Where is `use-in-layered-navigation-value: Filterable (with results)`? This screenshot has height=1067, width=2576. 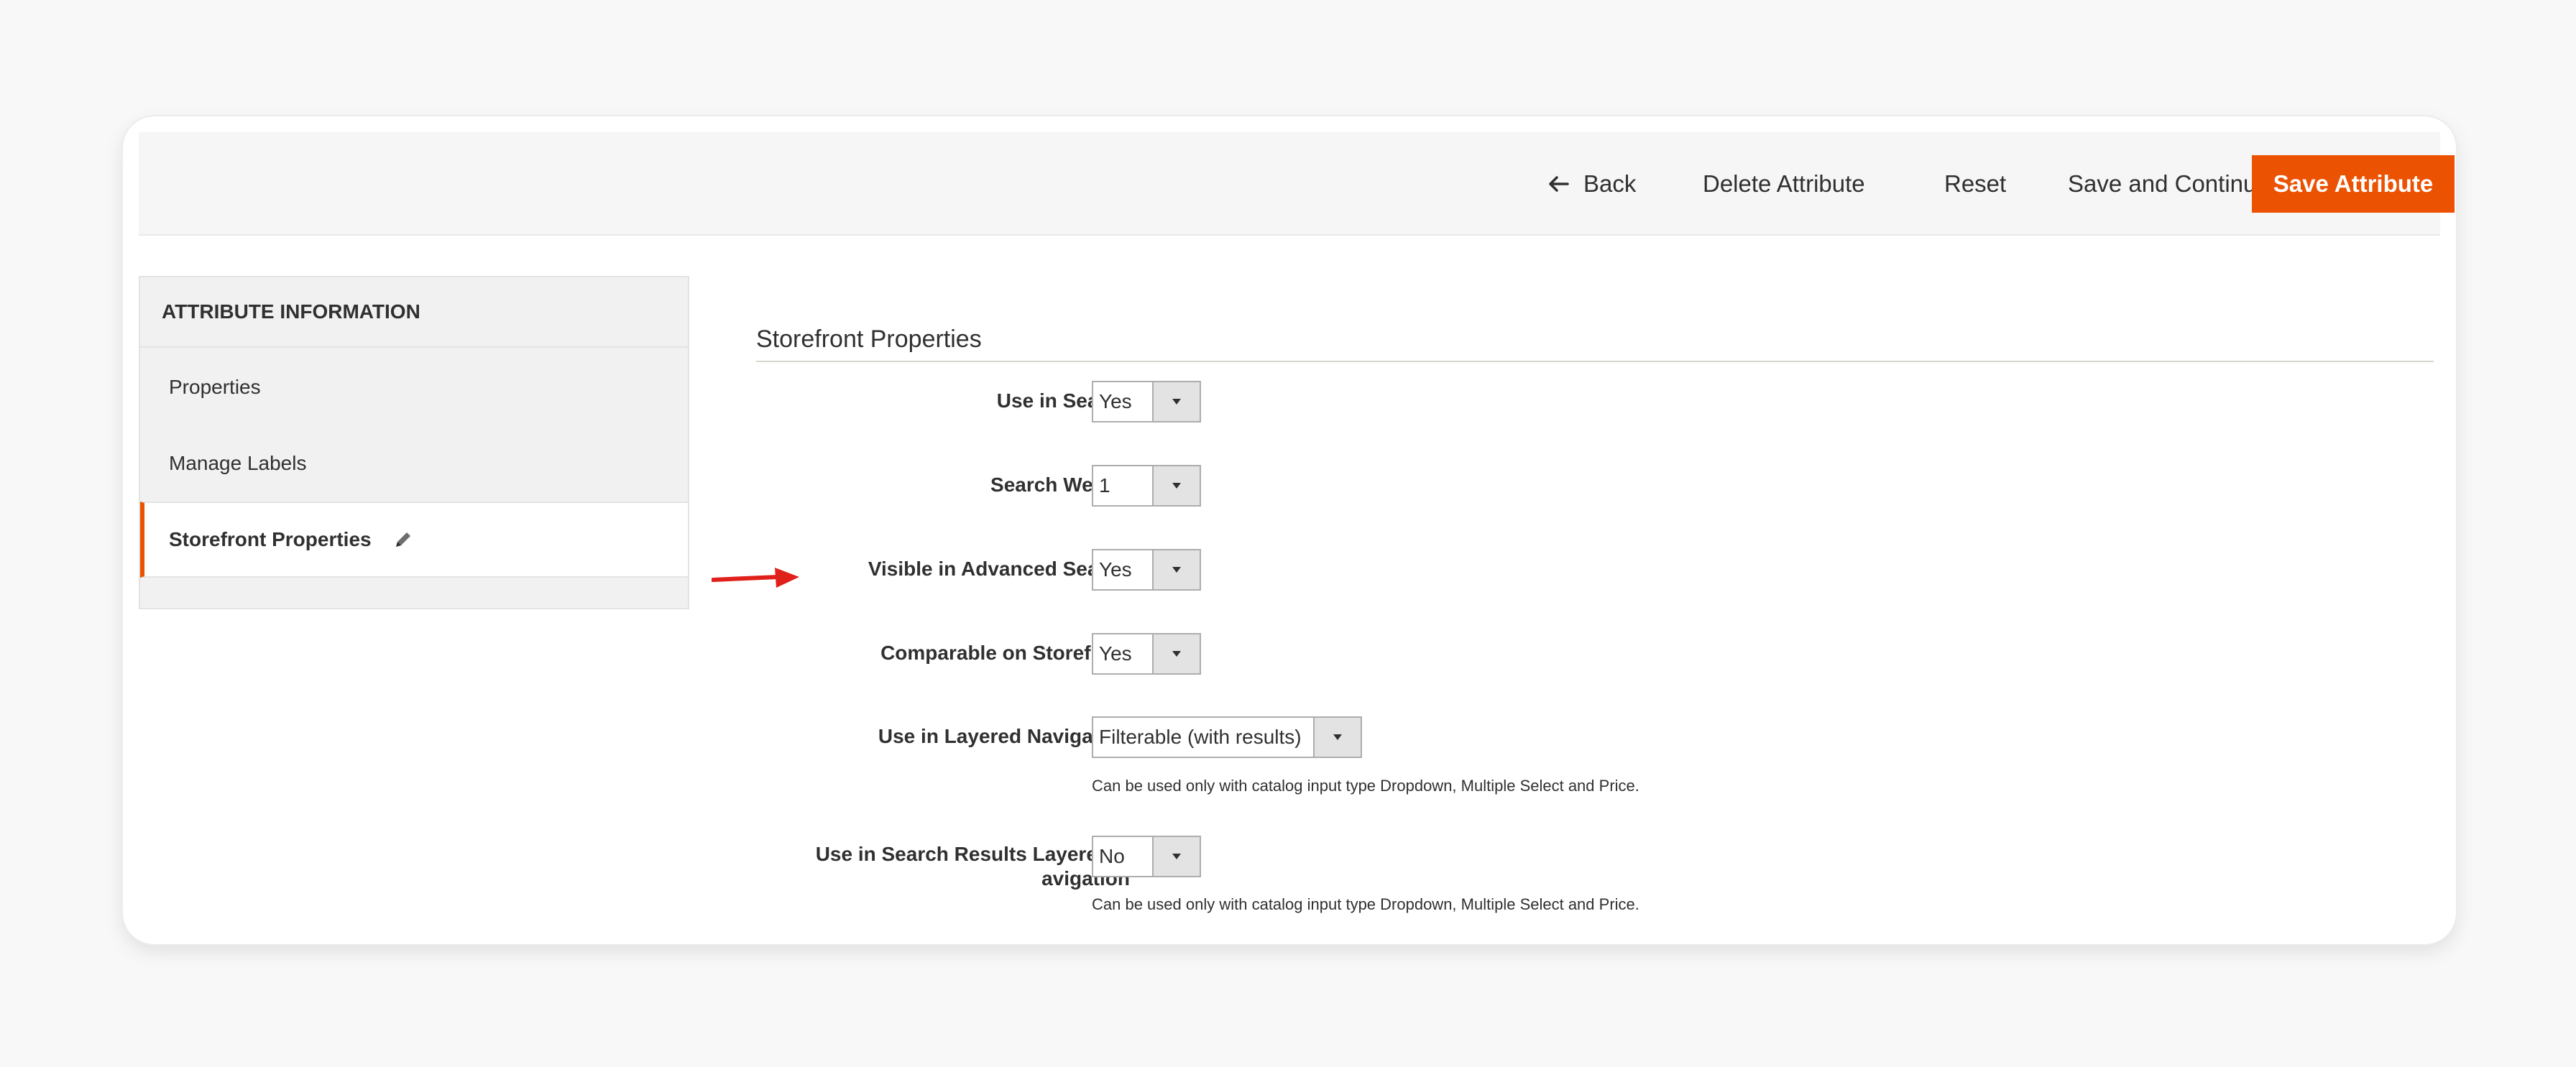 use-in-layered-navigation-value: Filterable (with results) is located at coordinates (1200, 737).